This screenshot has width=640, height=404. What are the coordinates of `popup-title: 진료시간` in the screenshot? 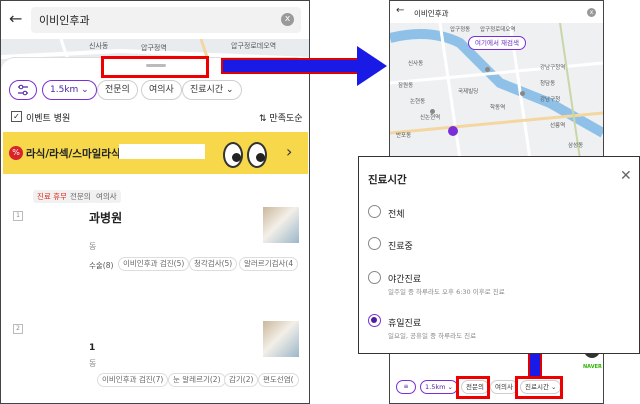 It's located at (387, 180).